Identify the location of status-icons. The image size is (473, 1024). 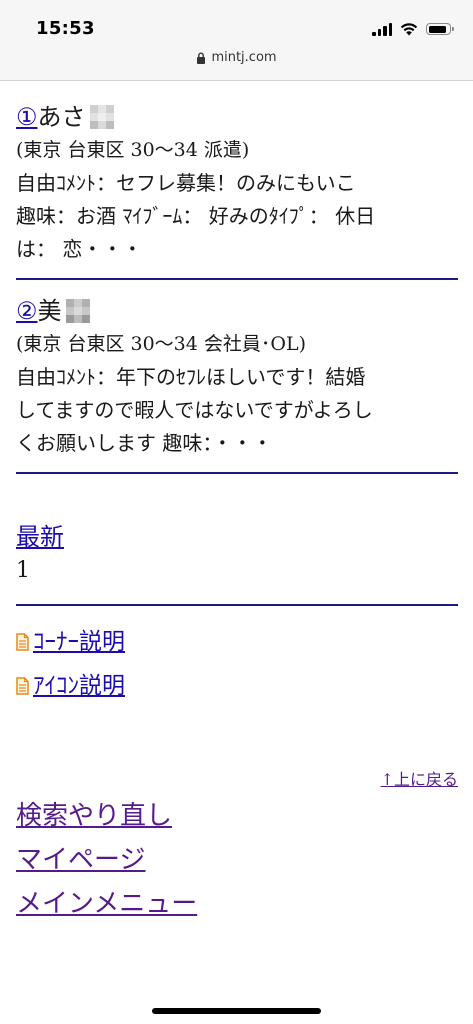
(413, 29).